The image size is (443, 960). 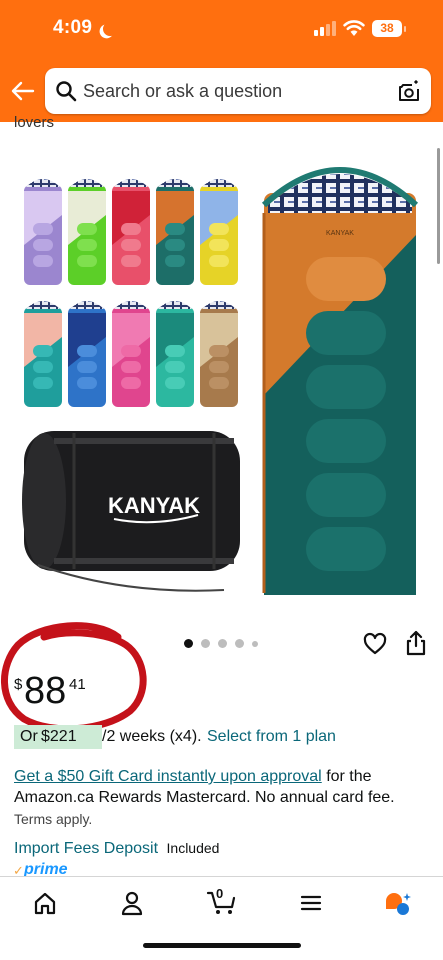 What do you see at coordinates (154, 505) in the screenshot?
I see `sack-brand-logo: KANYAK` at bounding box center [154, 505].